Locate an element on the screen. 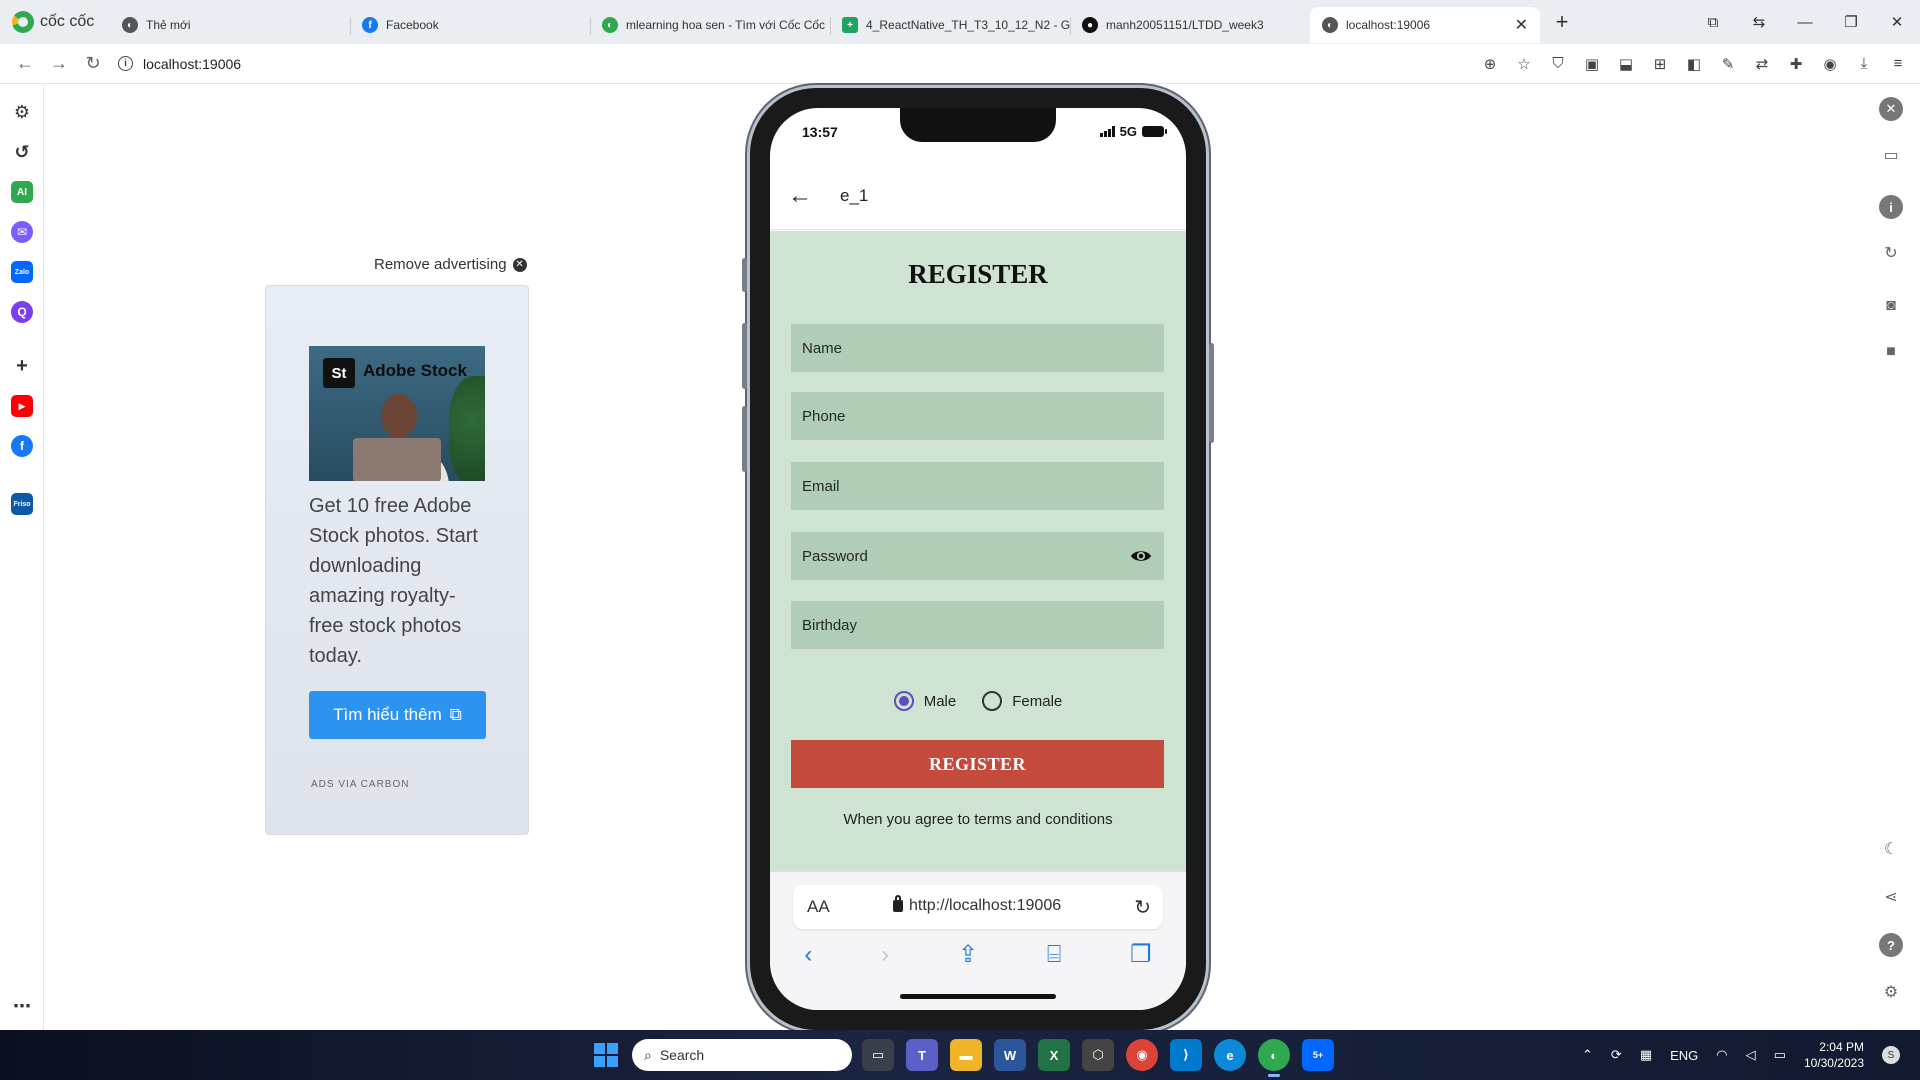  info-icon: i is located at coordinates (1891, 207).